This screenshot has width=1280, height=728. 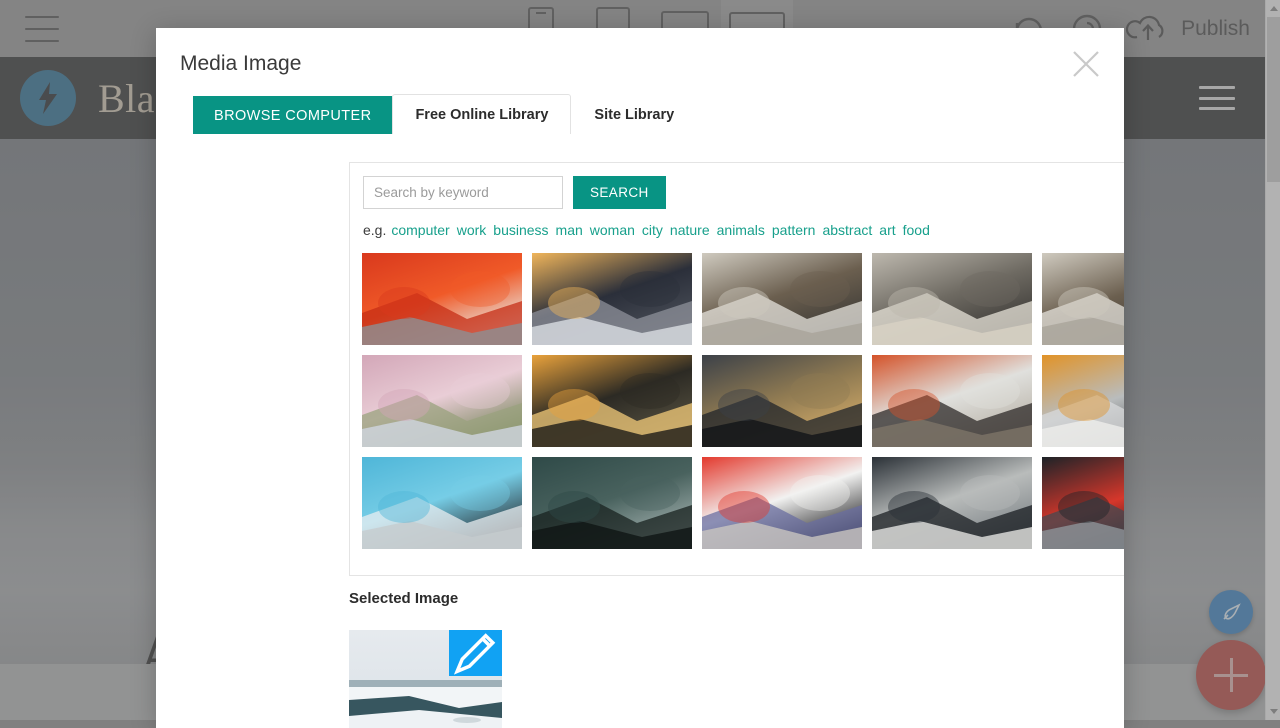 I want to click on search-row: SEARCH, so click(x=514, y=192).